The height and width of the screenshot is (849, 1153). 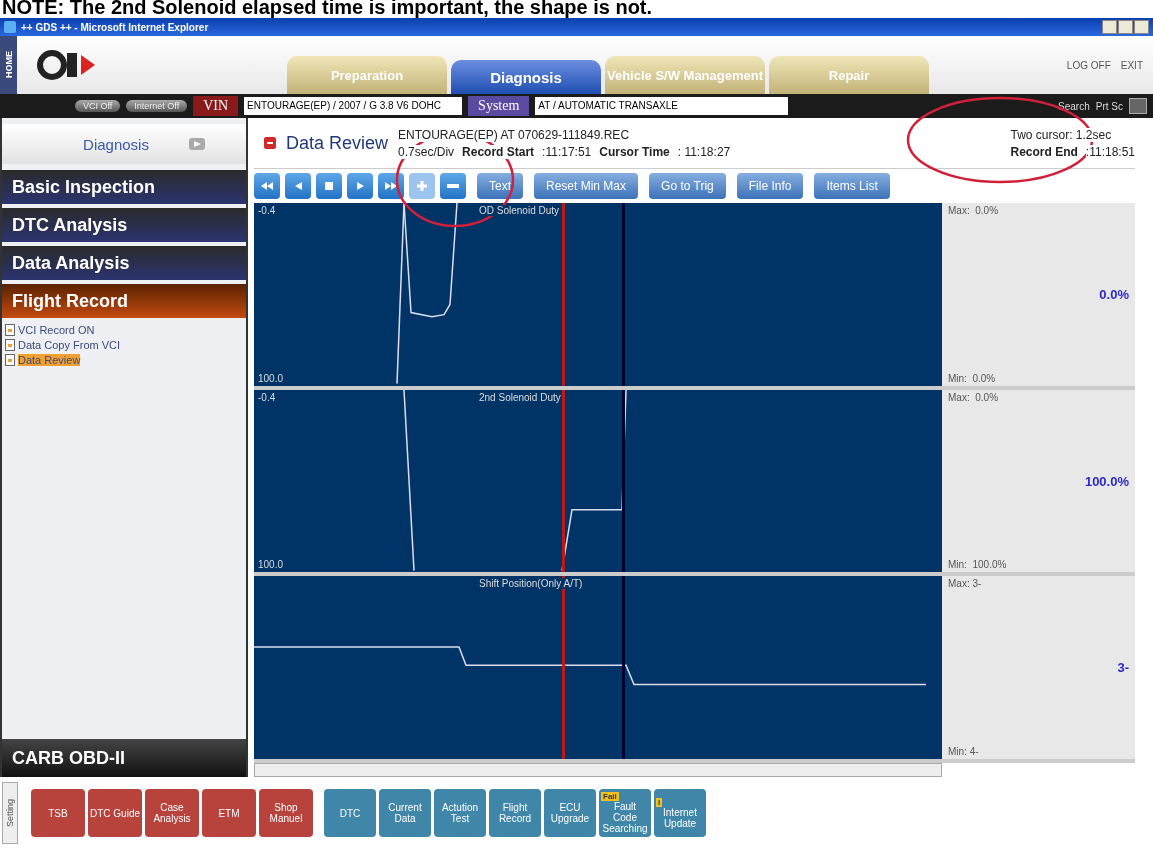 I want to click on nav-tab: Diagnosis, so click(x=526, y=77).